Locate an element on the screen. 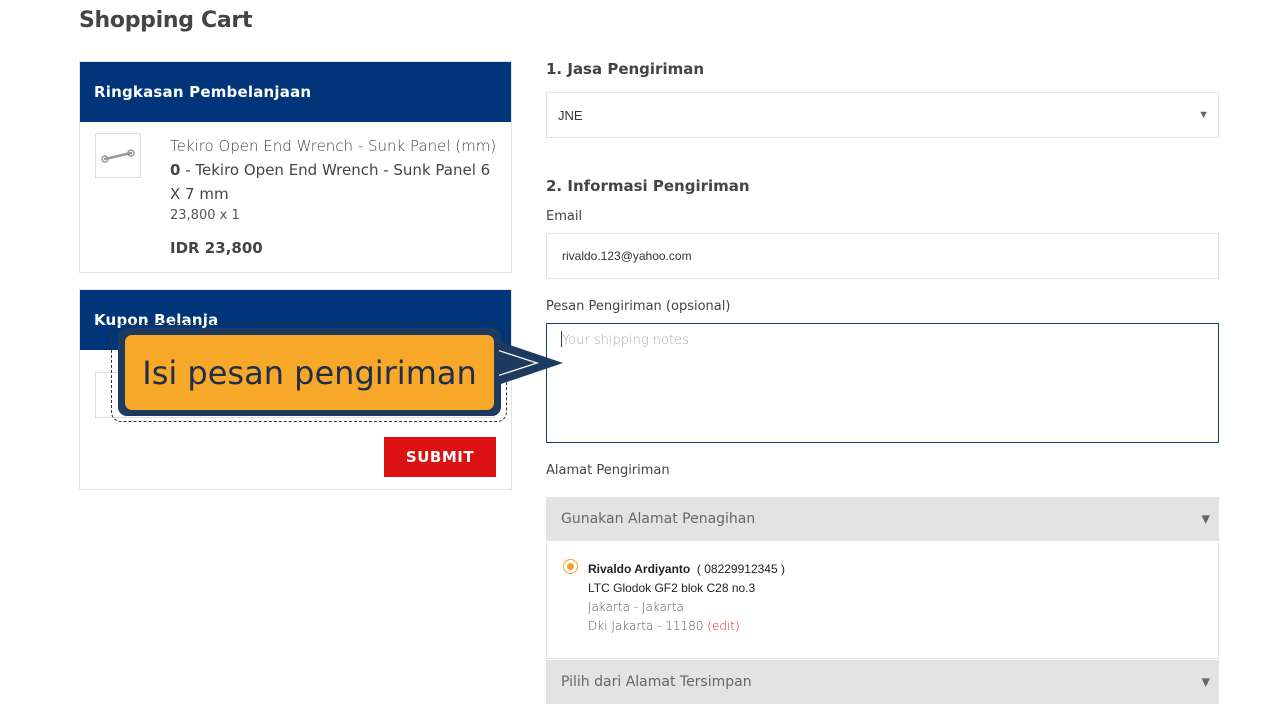 The height and width of the screenshot is (720, 1280). wrench-icon is located at coordinates (118, 155).